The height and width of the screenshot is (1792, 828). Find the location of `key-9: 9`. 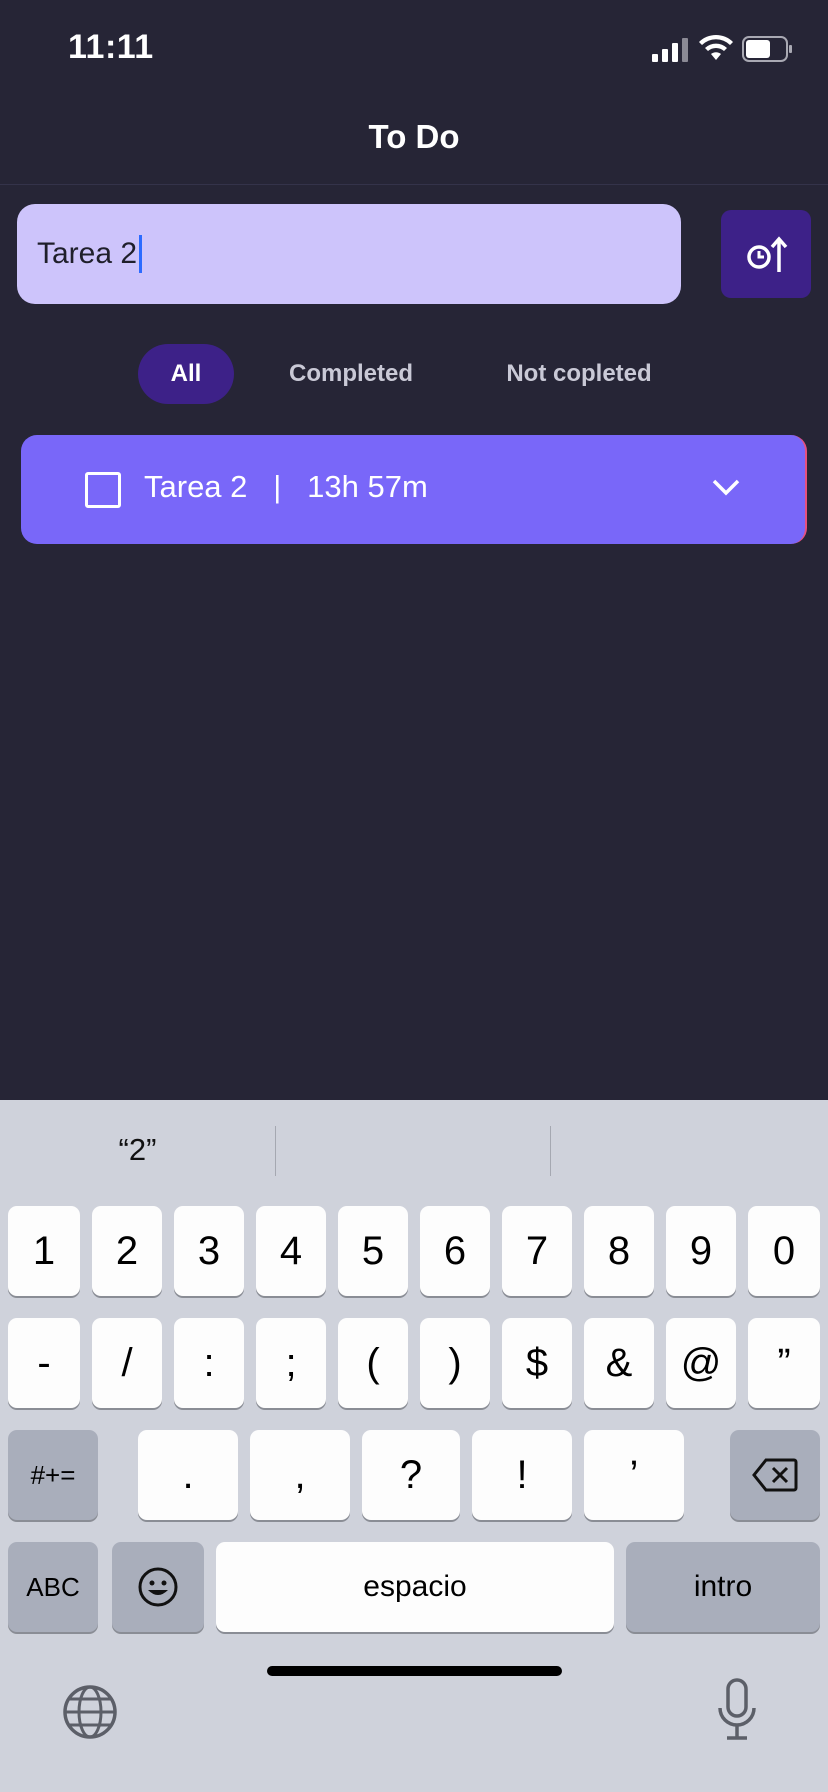

key-9: 9 is located at coordinates (701, 1251).